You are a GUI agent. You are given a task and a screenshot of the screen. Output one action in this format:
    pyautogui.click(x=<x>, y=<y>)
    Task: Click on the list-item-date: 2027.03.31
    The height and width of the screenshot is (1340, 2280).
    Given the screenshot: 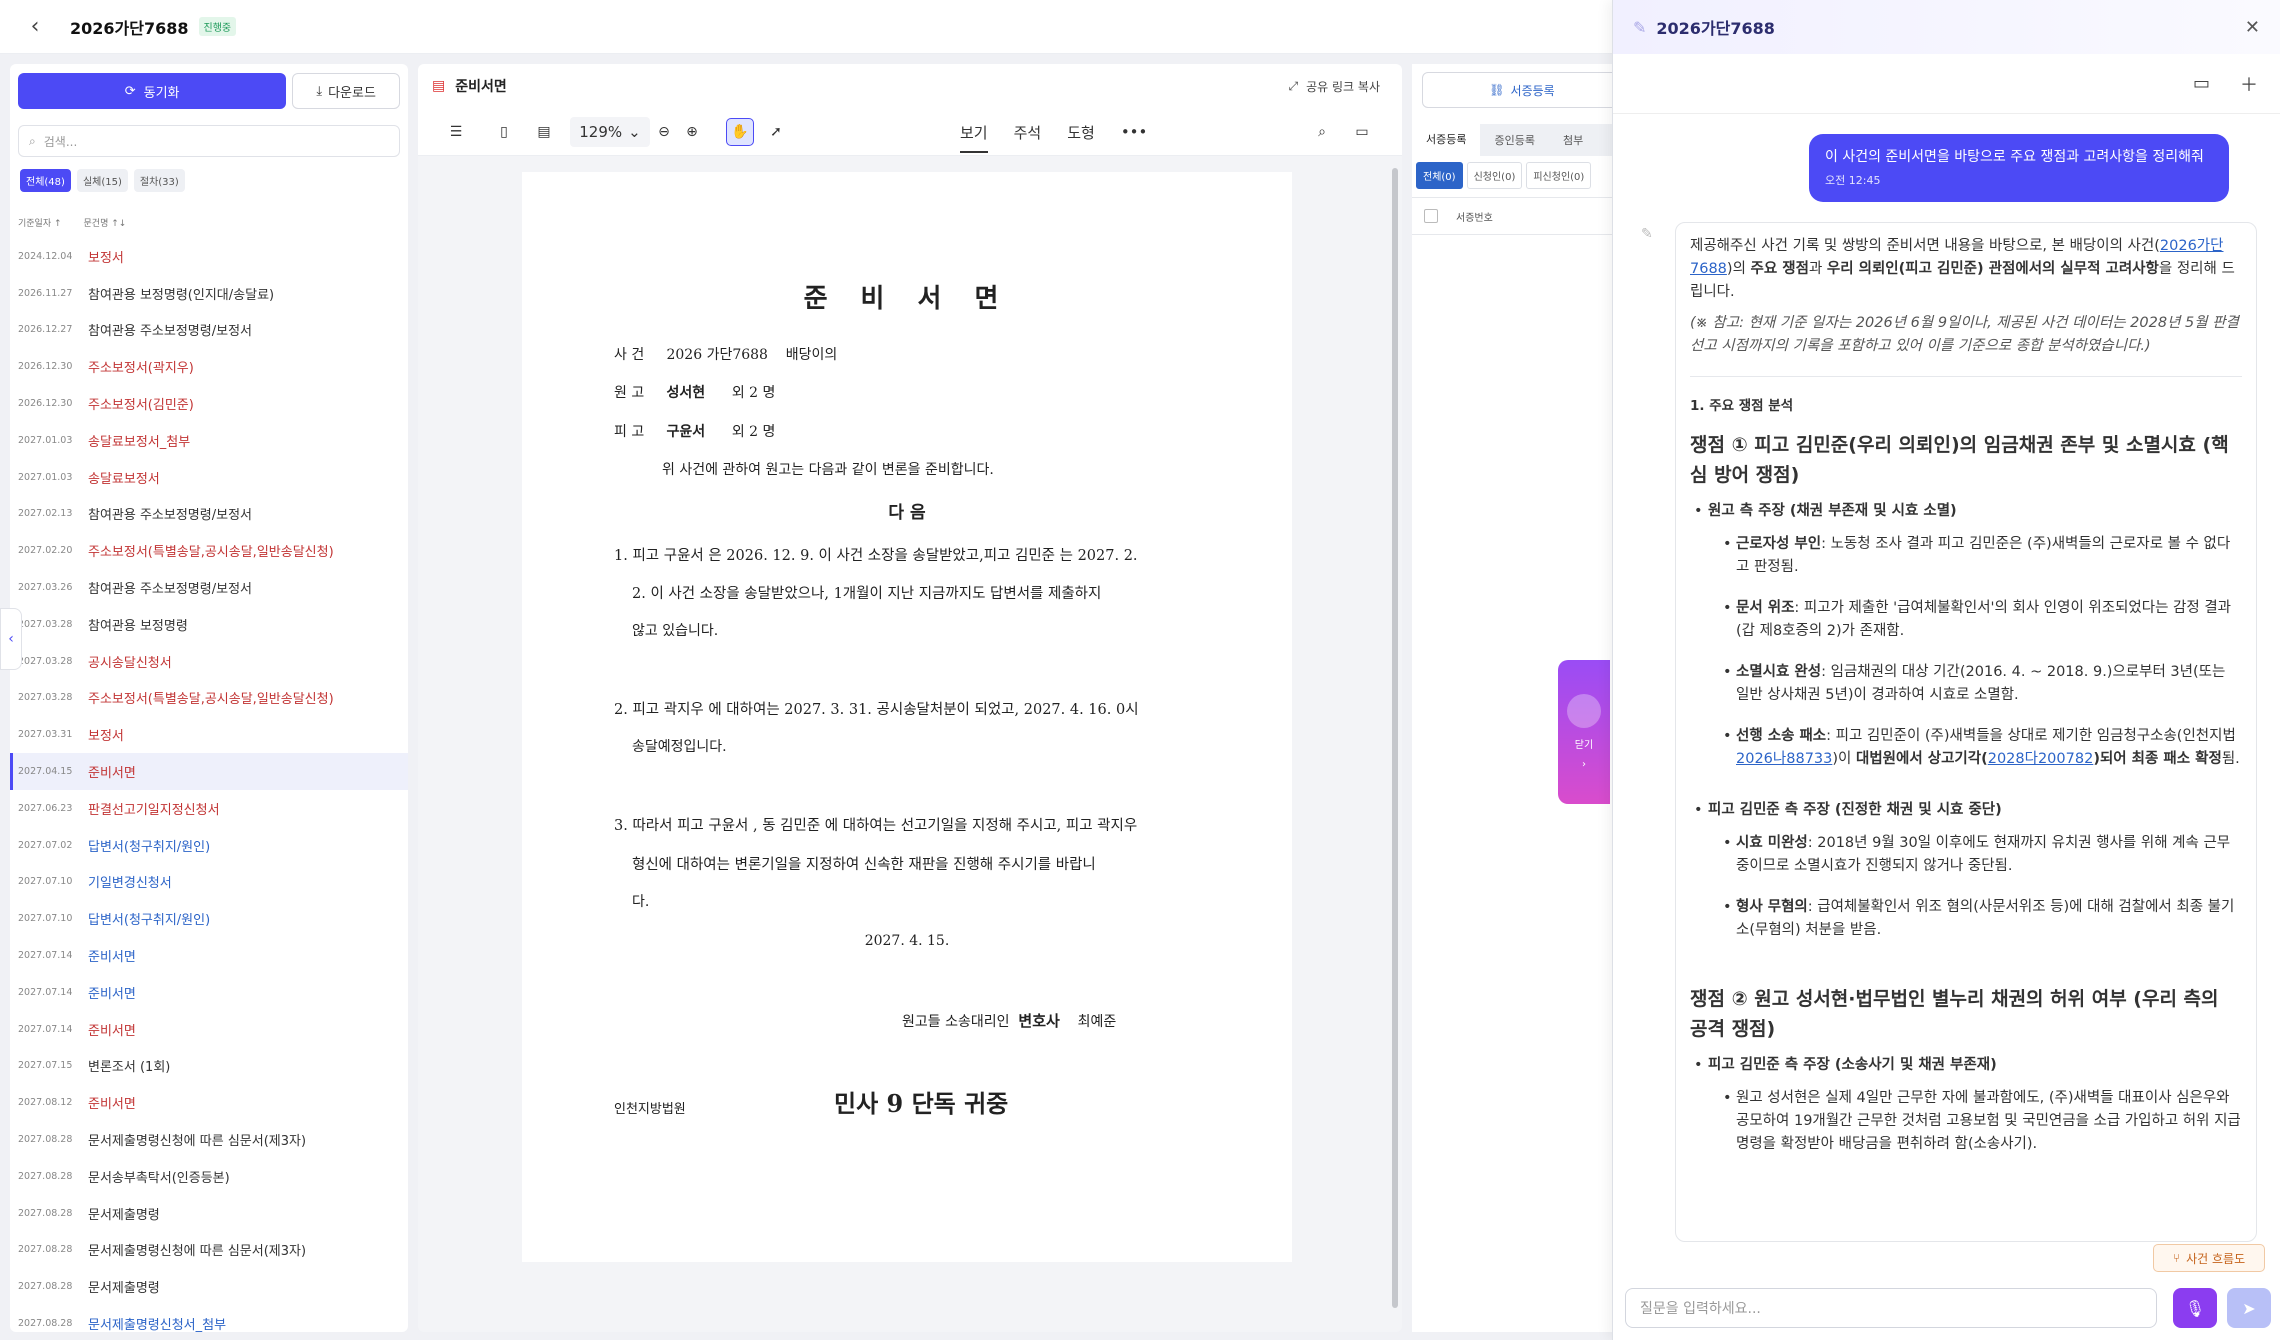 What is the action you would take?
    pyautogui.click(x=45, y=735)
    